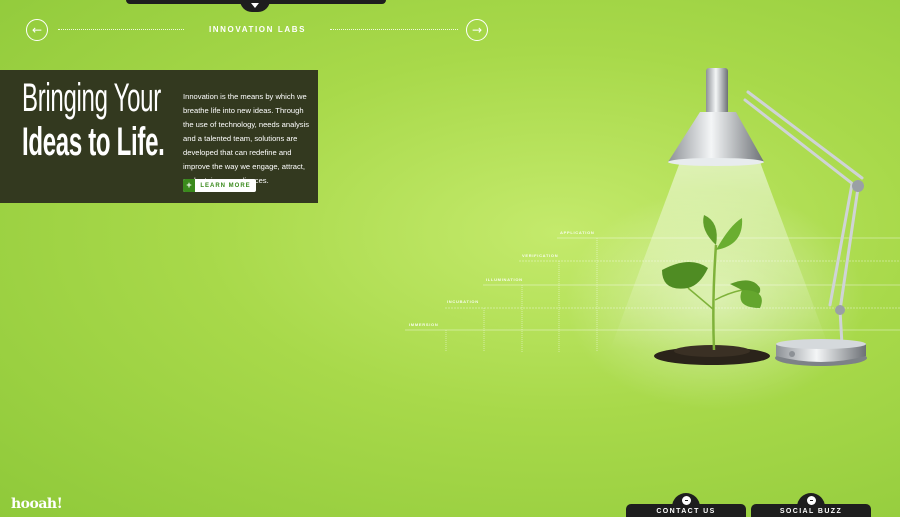 This screenshot has height=517, width=900. Describe the element at coordinates (577, 232) in the screenshot. I see `stage-label: APPLICATION` at that location.